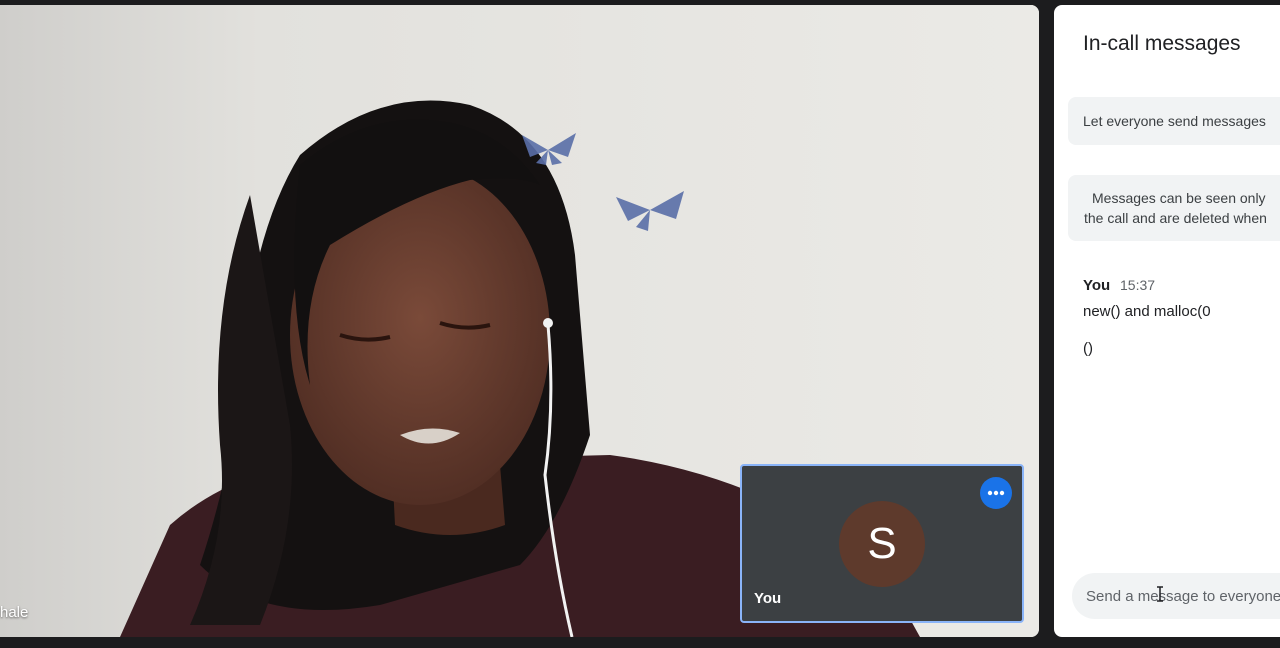  Describe the element at coordinates (1162, 43) in the screenshot. I see `panel-title: In-call messages` at that location.